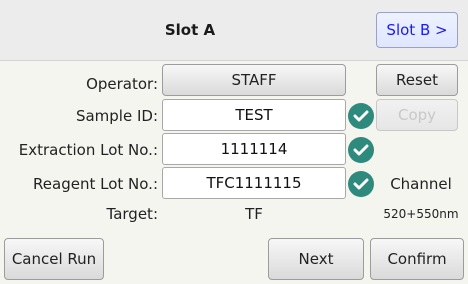 This screenshot has width=468, height=284. Describe the element at coordinates (54, 259) in the screenshot. I see `cancel-run-button: Cancel Run` at that location.